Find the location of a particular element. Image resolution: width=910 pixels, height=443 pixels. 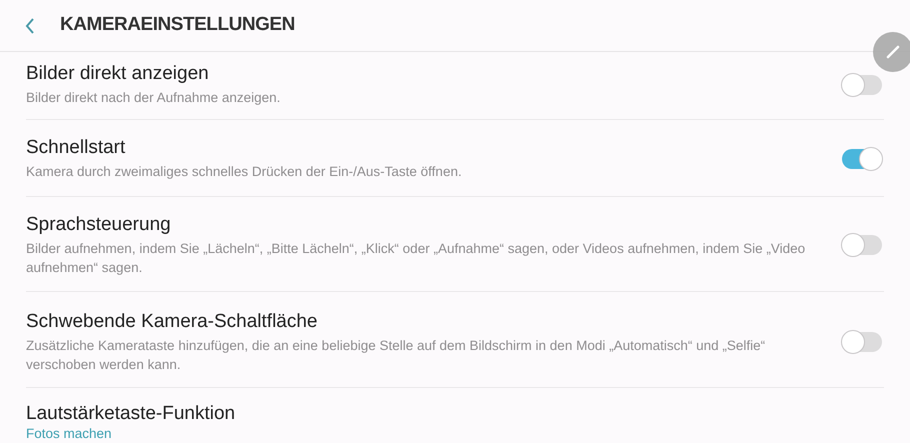

setting-description: Bilder direkt nach der Aufnahme anzeigen. is located at coordinates (154, 98).